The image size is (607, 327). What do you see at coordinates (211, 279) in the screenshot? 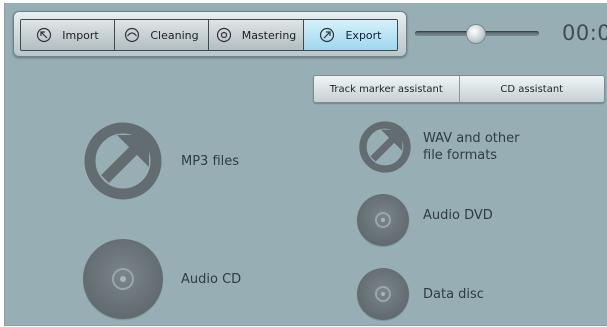
I see `audio-cd-label: Audio CD` at bounding box center [211, 279].